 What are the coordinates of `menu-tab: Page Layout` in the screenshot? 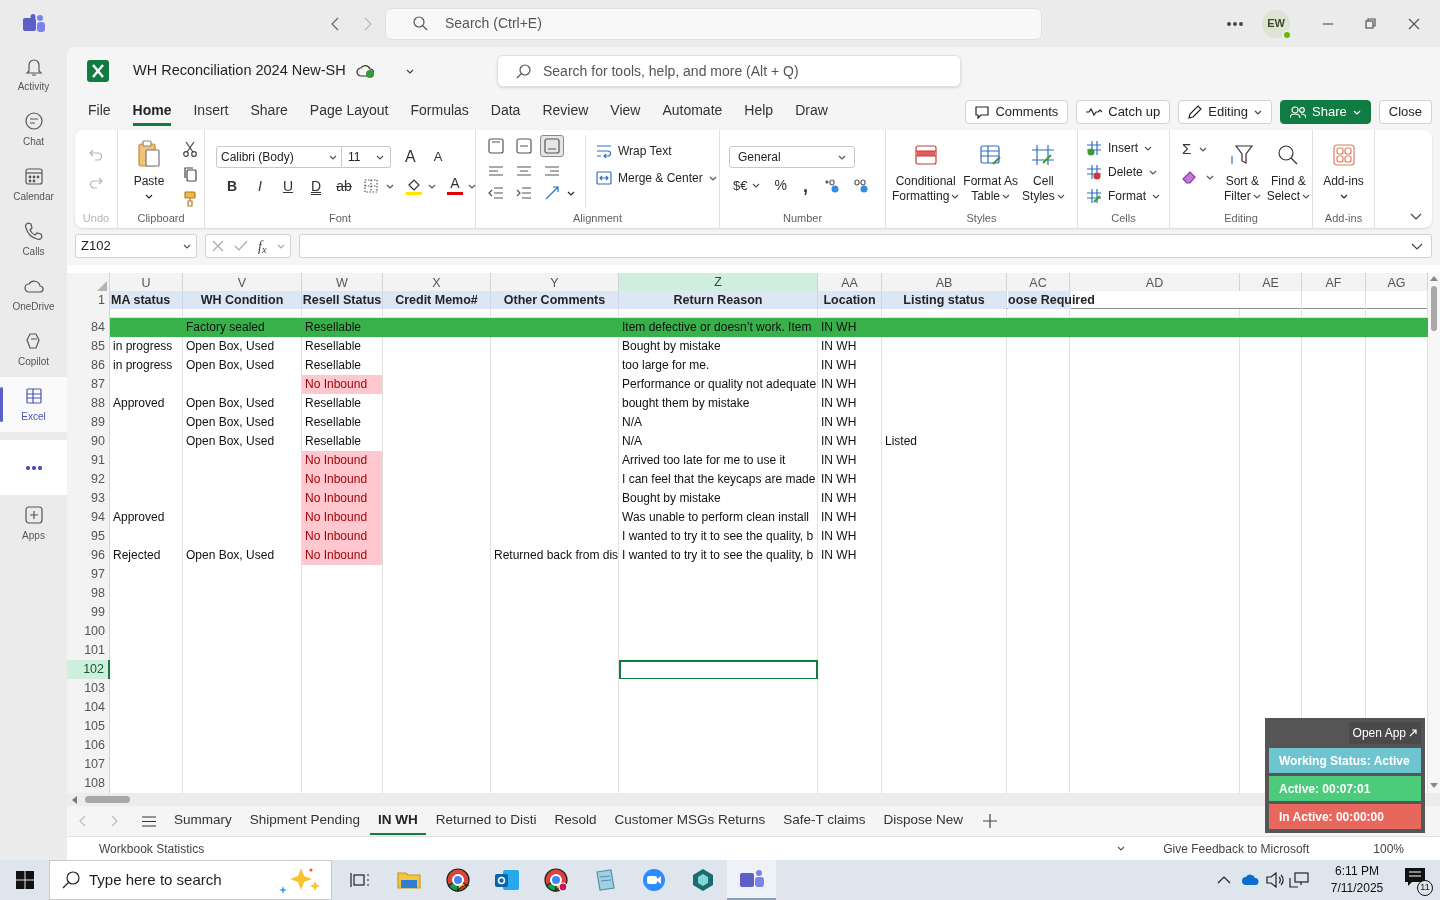 It's located at (349, 112).